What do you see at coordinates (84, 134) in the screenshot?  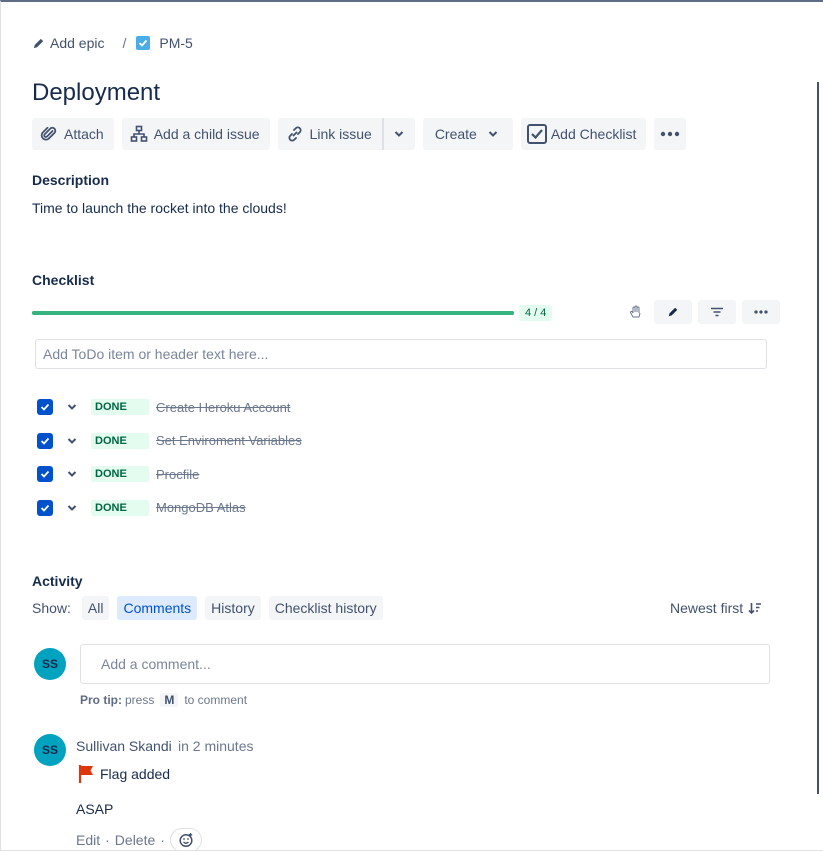 I see `attach-label: Attach` at bounding box center [84, 134].